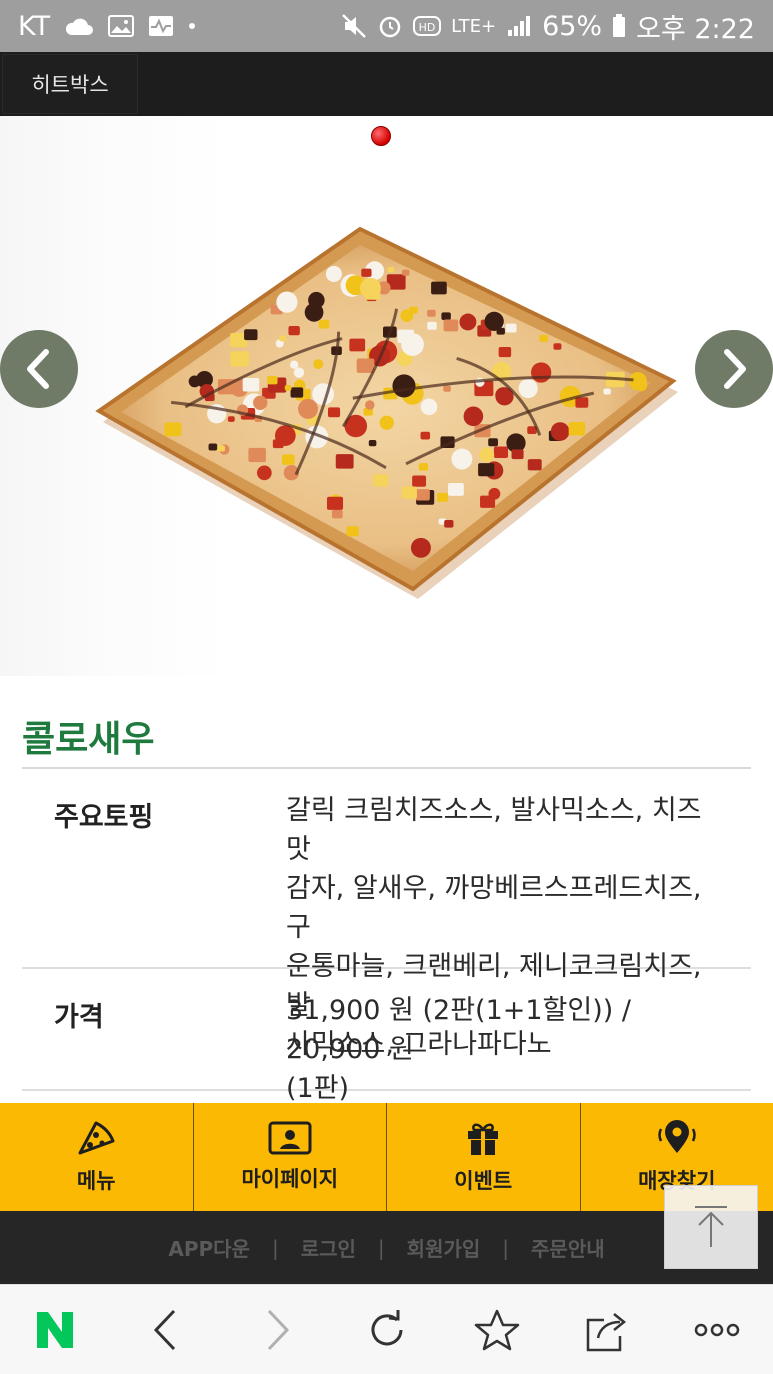  Describe the element at coordinates (484, 1157) in the screenshot. I see `nav-event-button: 이벤트` at that location.